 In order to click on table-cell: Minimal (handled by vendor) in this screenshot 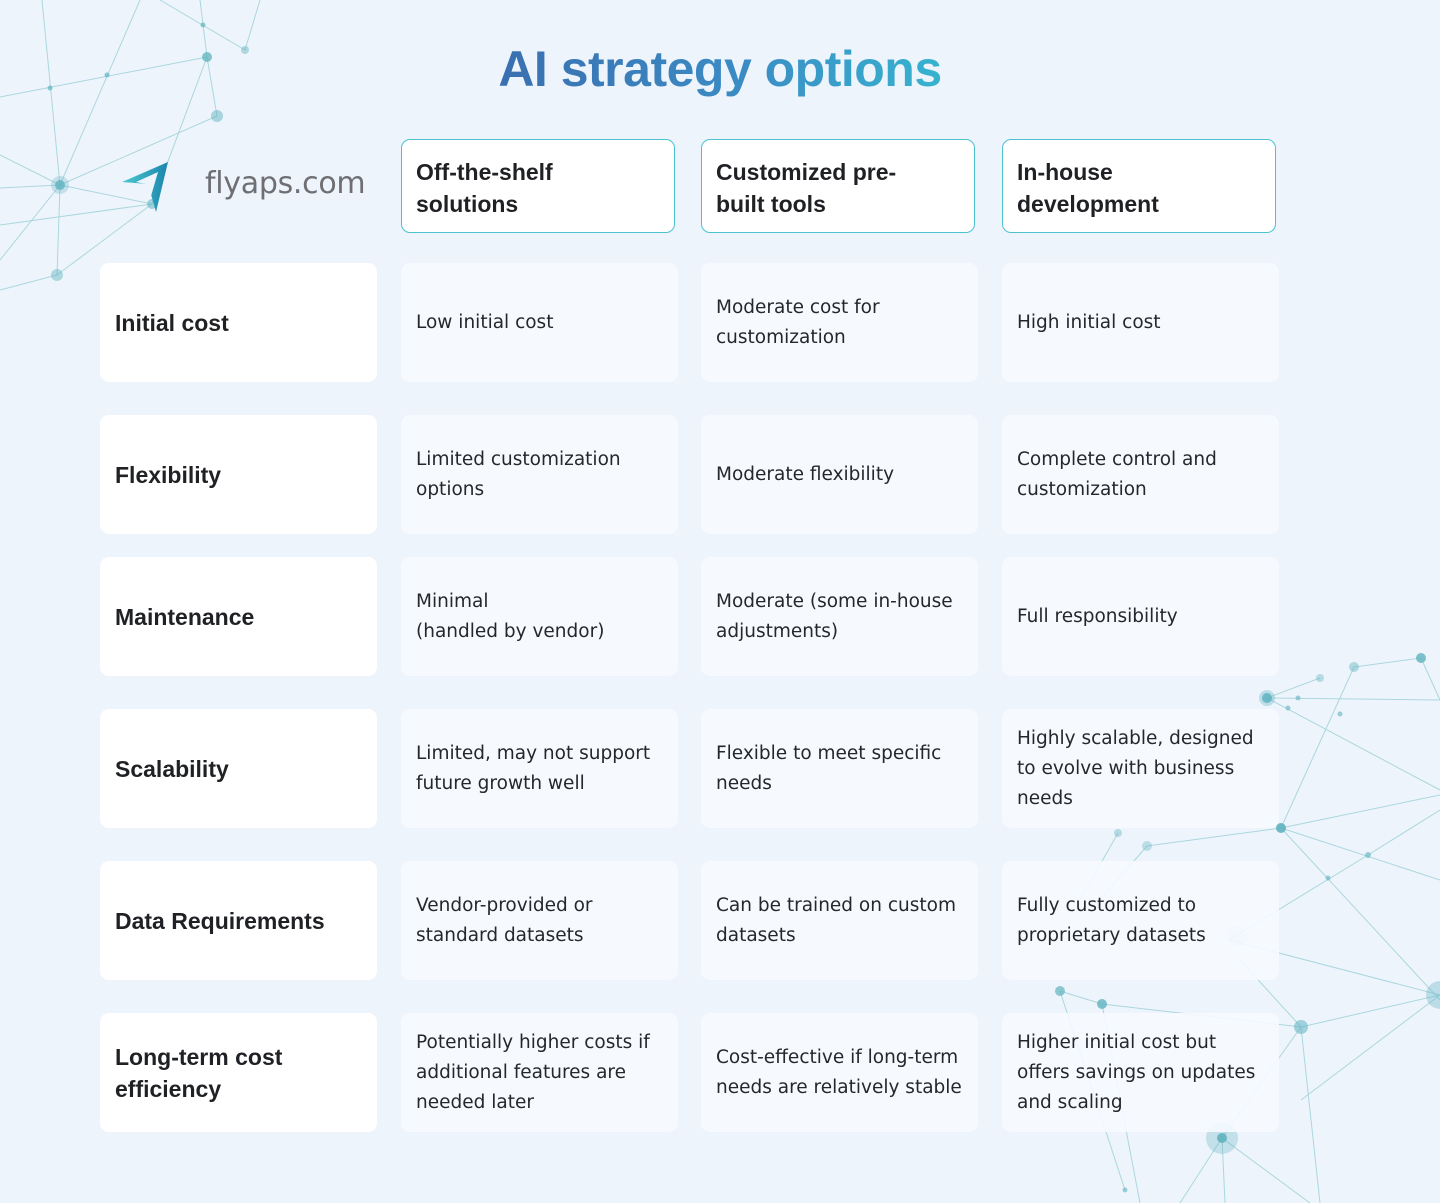, I will do `click(539, 616)`.